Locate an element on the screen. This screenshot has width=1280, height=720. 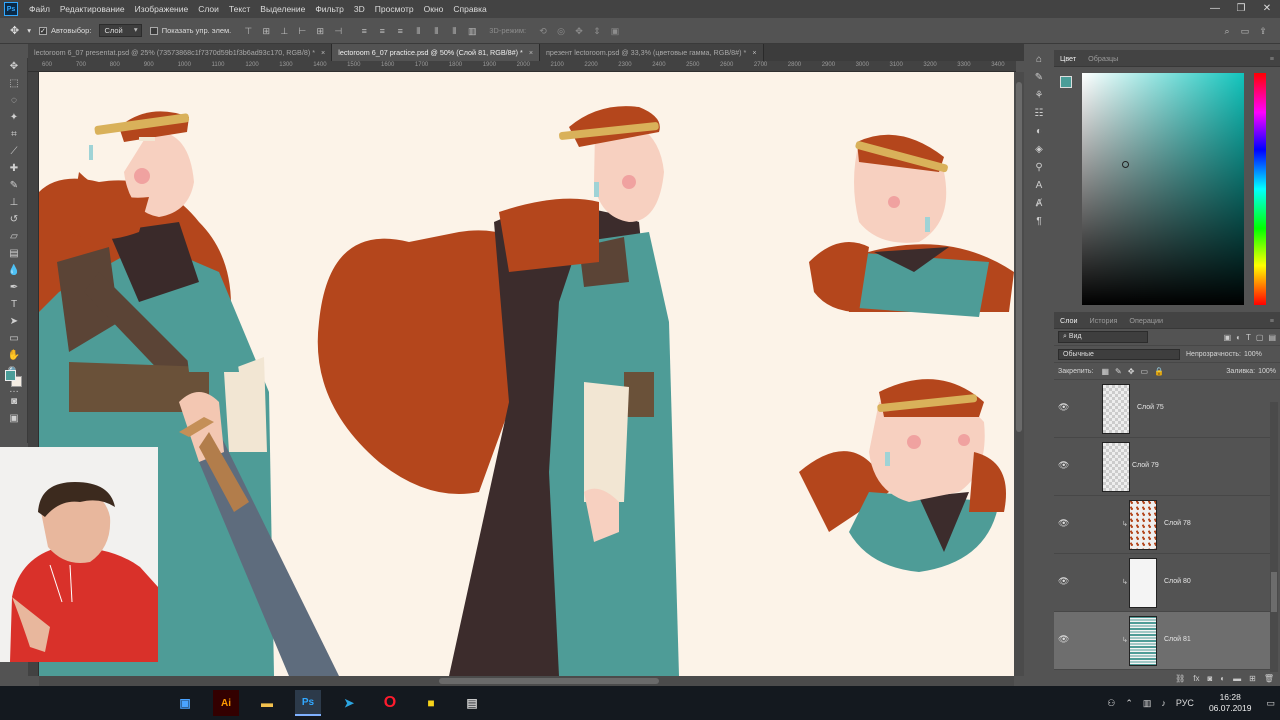
menu-file: Файл is located at coordinates (39, 9).